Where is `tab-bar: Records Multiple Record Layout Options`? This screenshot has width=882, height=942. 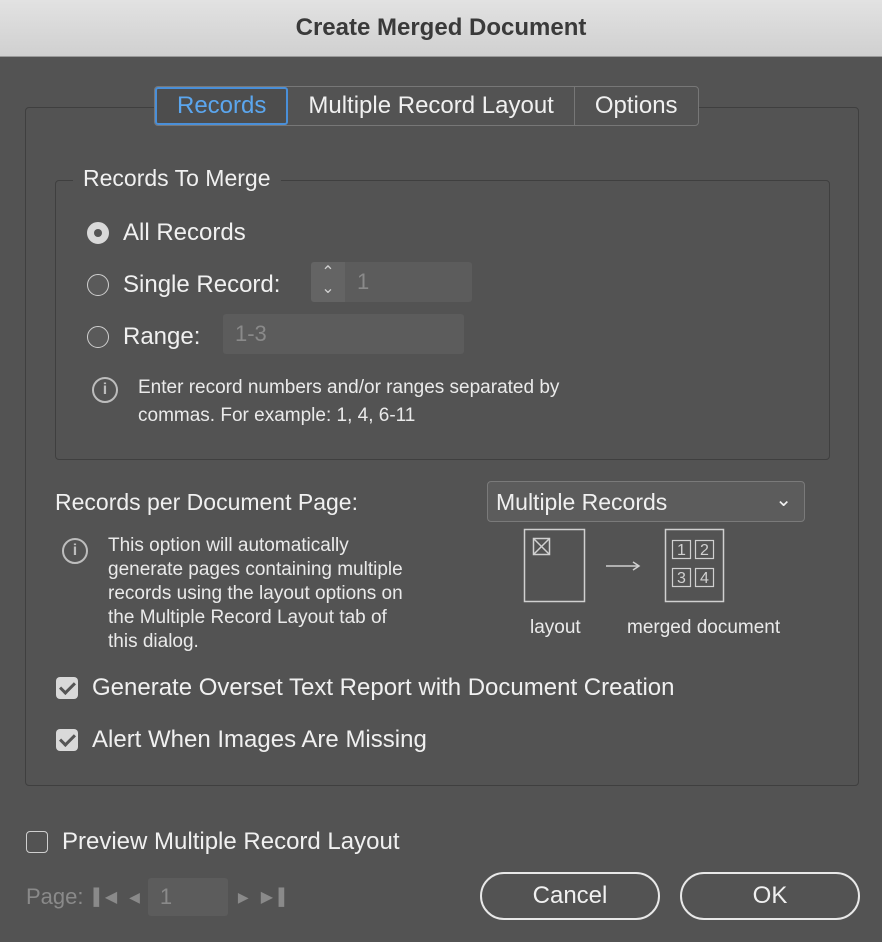
tab-bar: Records Multiple Record Layout Options is located at coordinates (426, 106).